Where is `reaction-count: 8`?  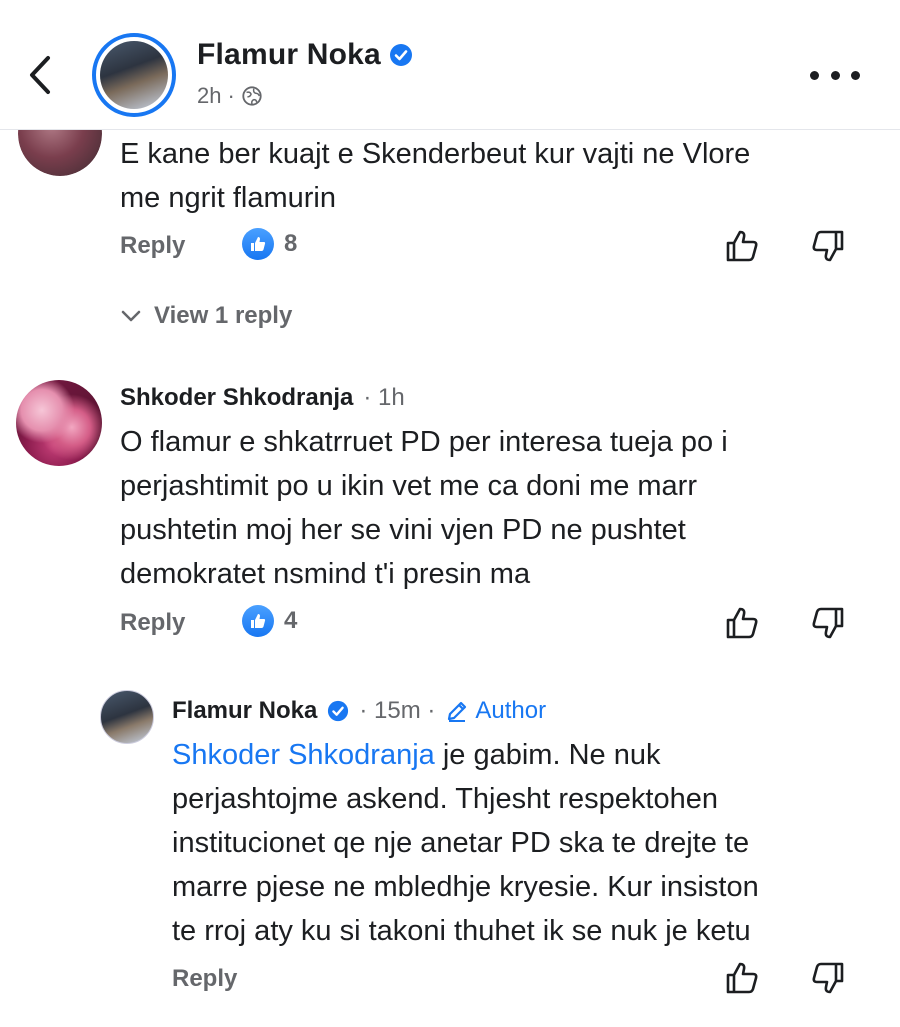 reaction-count: 8 is located at coordinates (269, 244).